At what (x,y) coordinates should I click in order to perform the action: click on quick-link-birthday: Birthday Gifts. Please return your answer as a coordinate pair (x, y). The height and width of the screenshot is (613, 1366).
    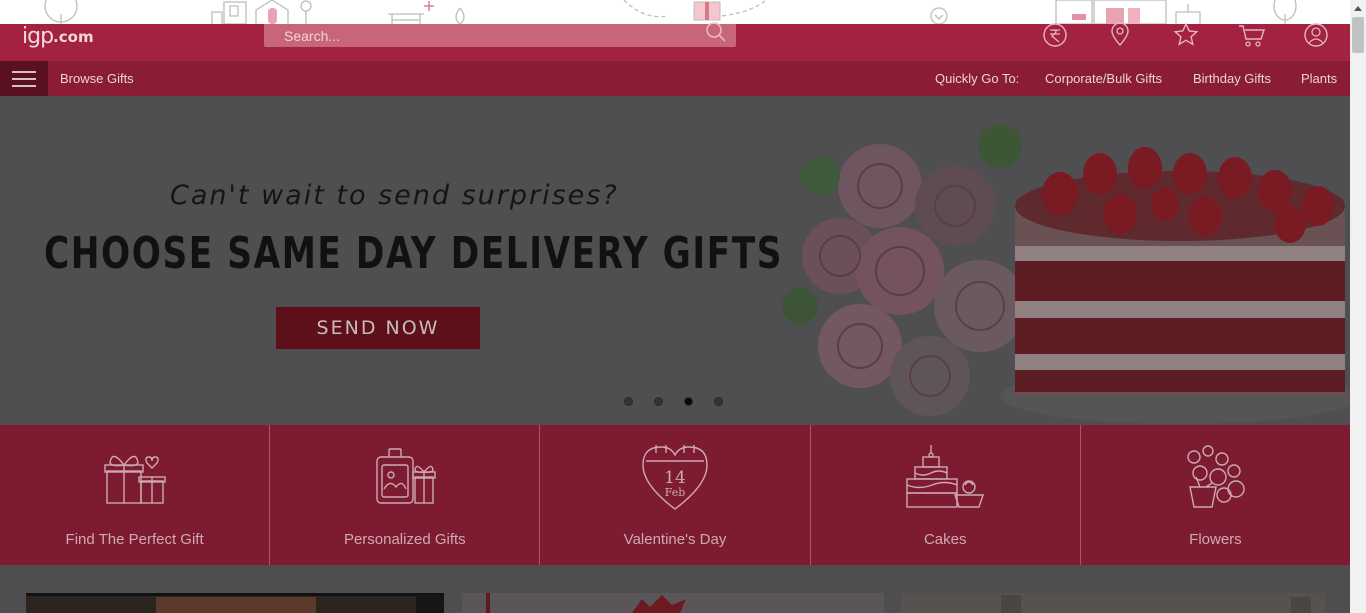
    Looking at the image, I should click on (1232, 78).